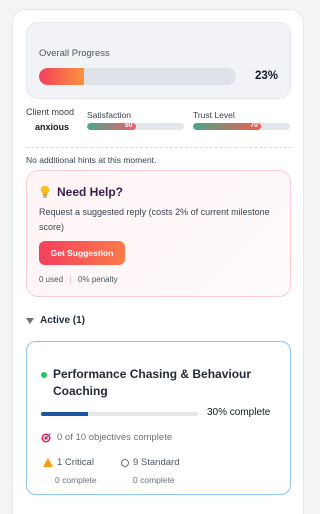  What do you see at coordinates (50, 112) in the screenshot?
I see `client-mood-label: Client mood` at bounding box center [50, 112].